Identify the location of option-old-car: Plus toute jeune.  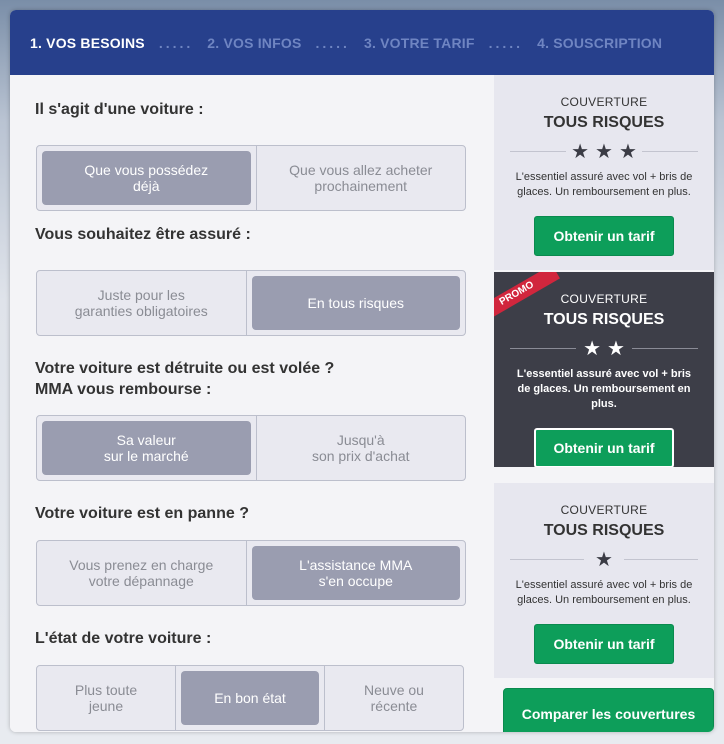
(106, 698).